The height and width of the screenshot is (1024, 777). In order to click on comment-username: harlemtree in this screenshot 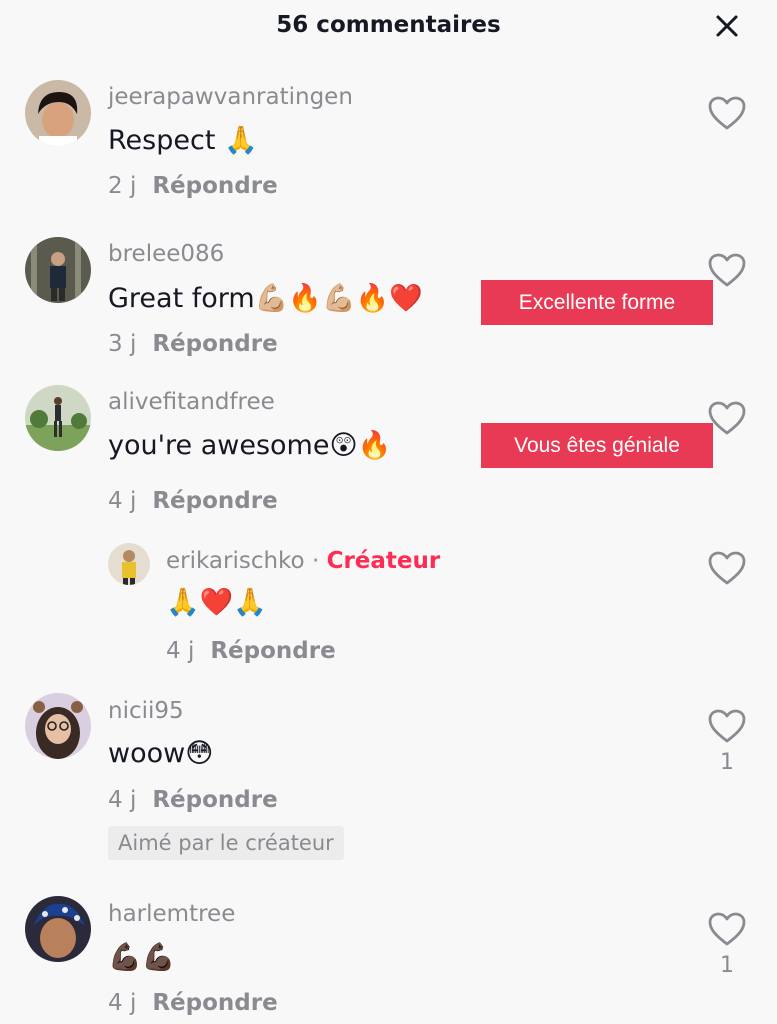, I will do `click(171, 914)`.